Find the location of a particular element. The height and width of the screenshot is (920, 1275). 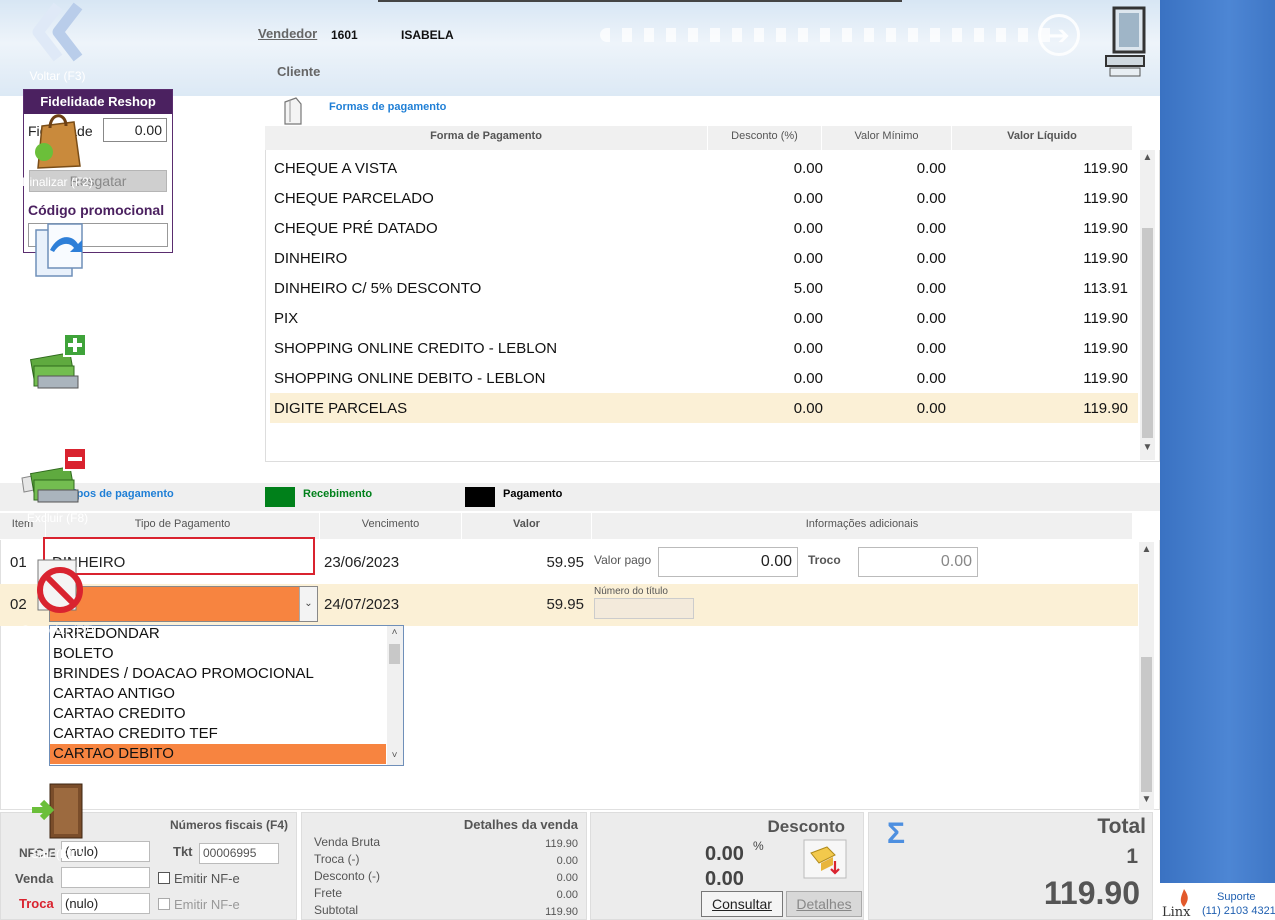

tipos-title-bar is located at coordinates (580, 497).